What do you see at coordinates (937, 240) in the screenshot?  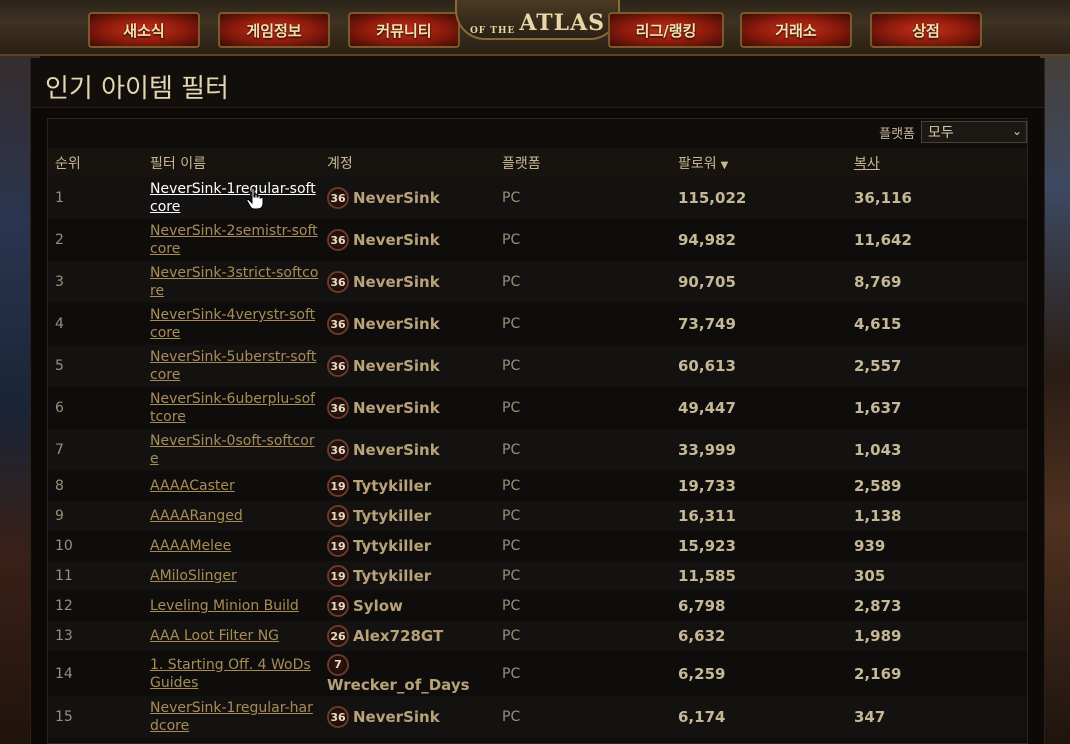 I see `row-copies: 11,642` at bounding box center [937, 240].